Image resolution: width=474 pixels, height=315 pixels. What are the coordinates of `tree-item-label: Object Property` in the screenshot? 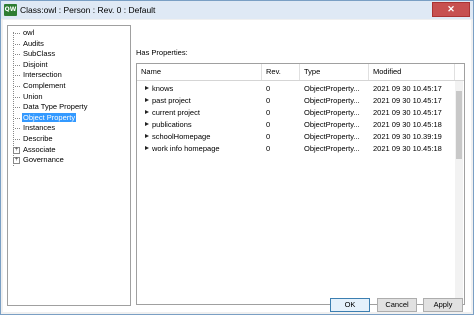 It's located at (49, 117).